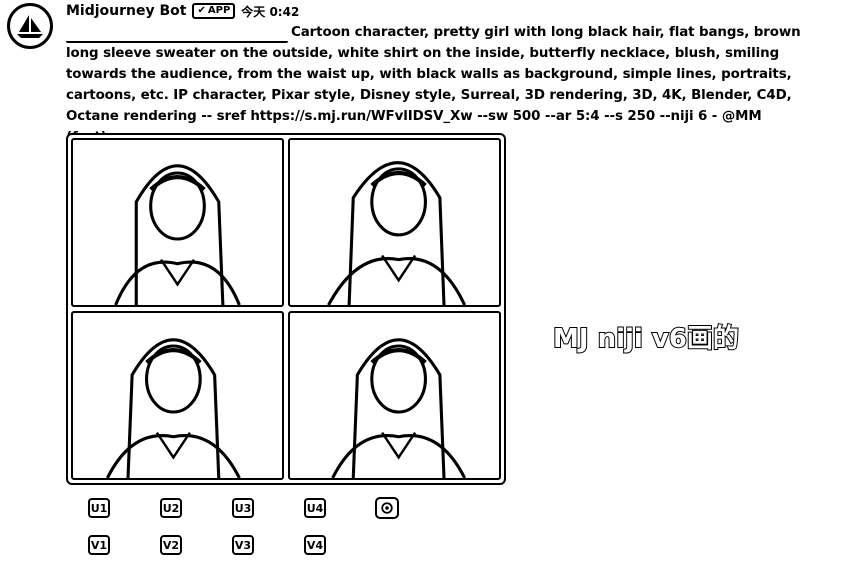 The height and width of the screenshot is (566, 843). Describe the element at coordinates (171, 545) in the screenshot. I see `variation-button-2: V2` at that location.